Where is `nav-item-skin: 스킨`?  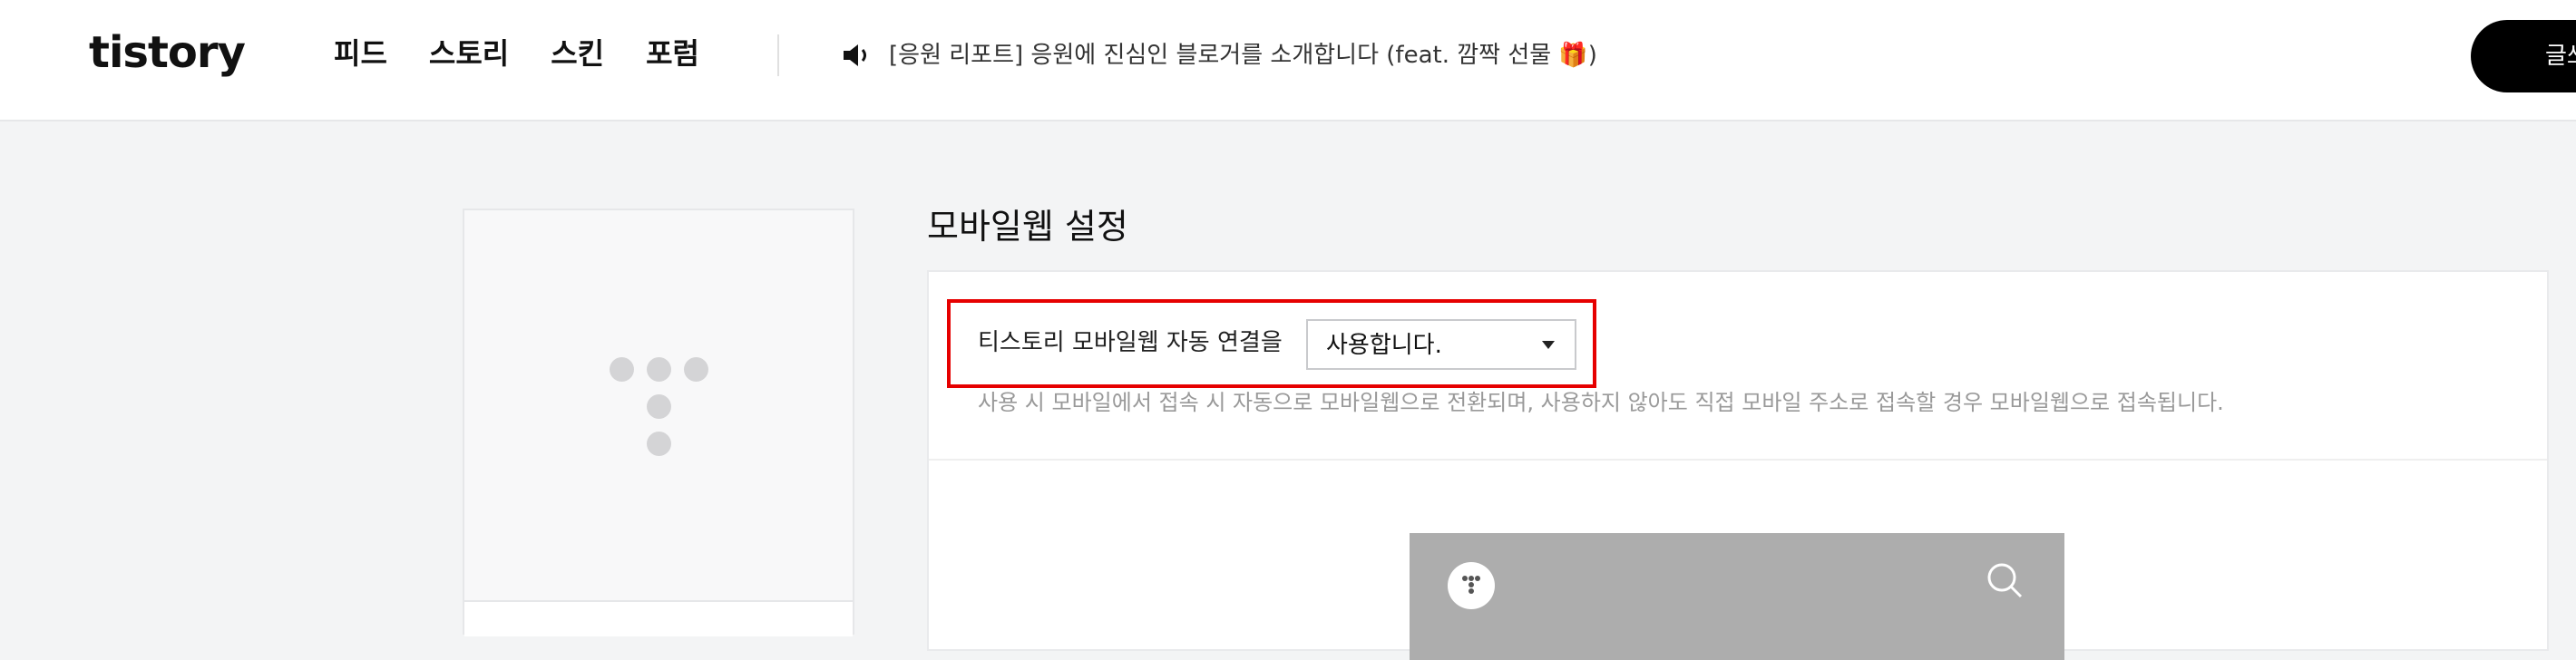
nav-item-skin: 스킨 is located at coordinates (577, 53).